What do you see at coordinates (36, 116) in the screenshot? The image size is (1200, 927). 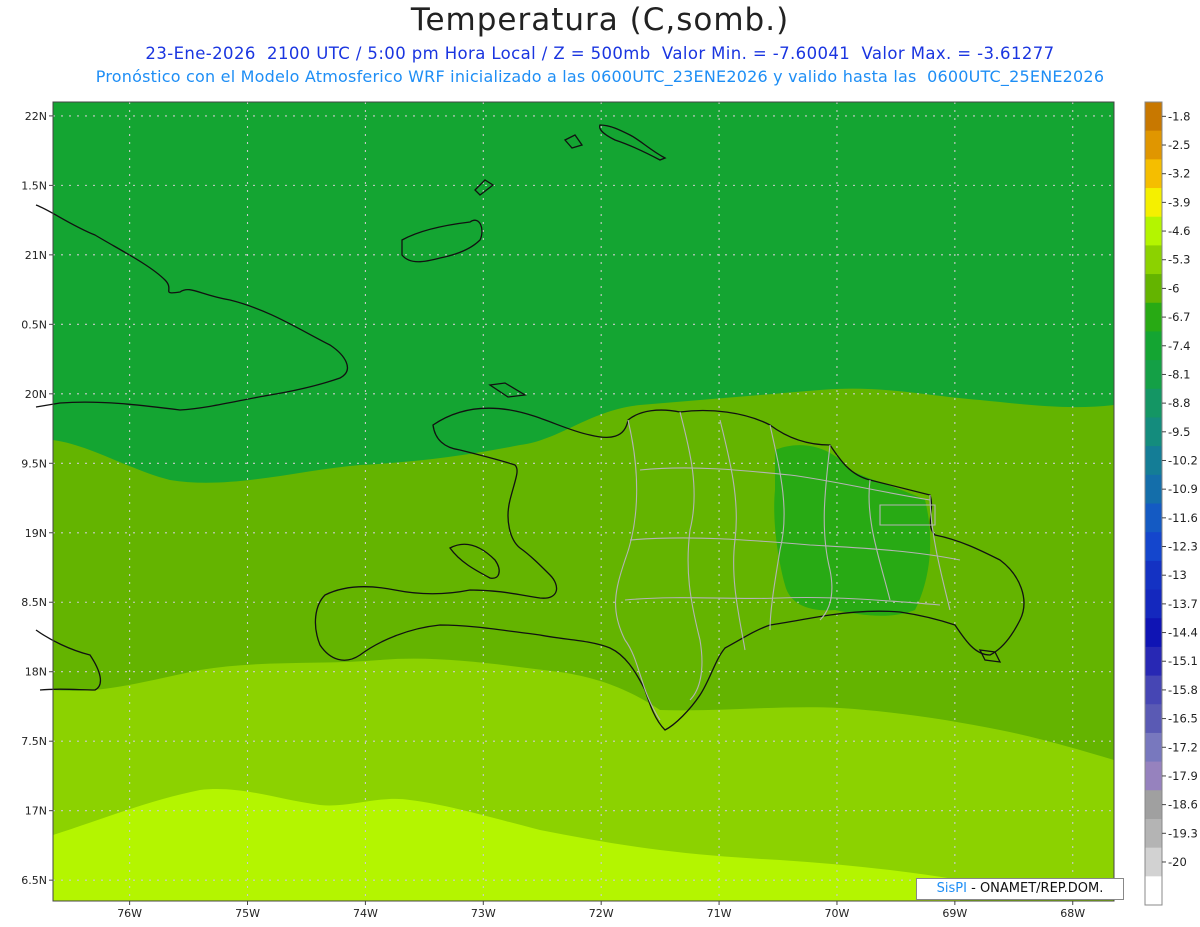 I see `lat-tick-label: 22N` at bounding box center [36, 116].